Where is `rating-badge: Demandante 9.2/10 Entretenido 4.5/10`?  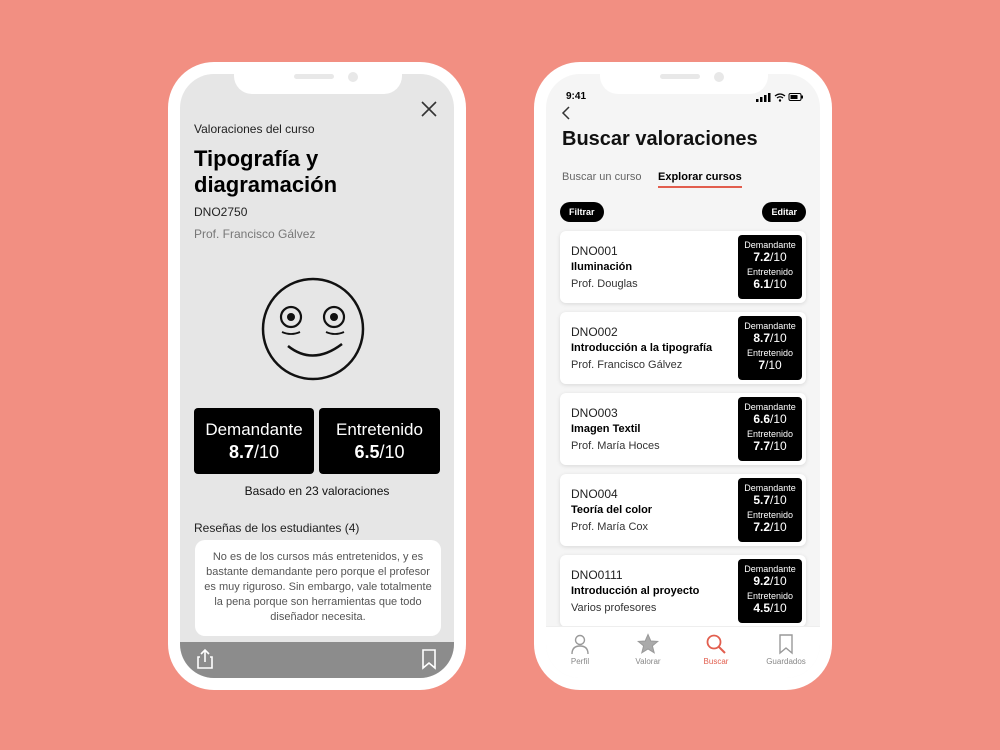 rating-badge: Demandante 9.2/10 Entretenido 4.5/10 is located at coordinates (770, 591).